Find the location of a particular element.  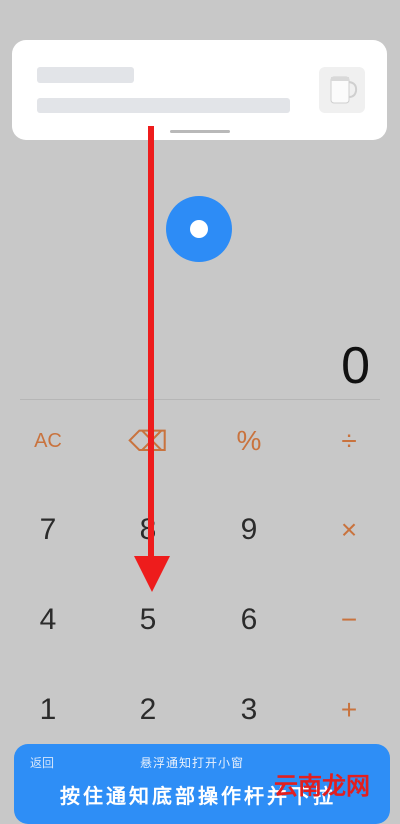

key-backspace: ⌫ is located at coordinates (148, 441).